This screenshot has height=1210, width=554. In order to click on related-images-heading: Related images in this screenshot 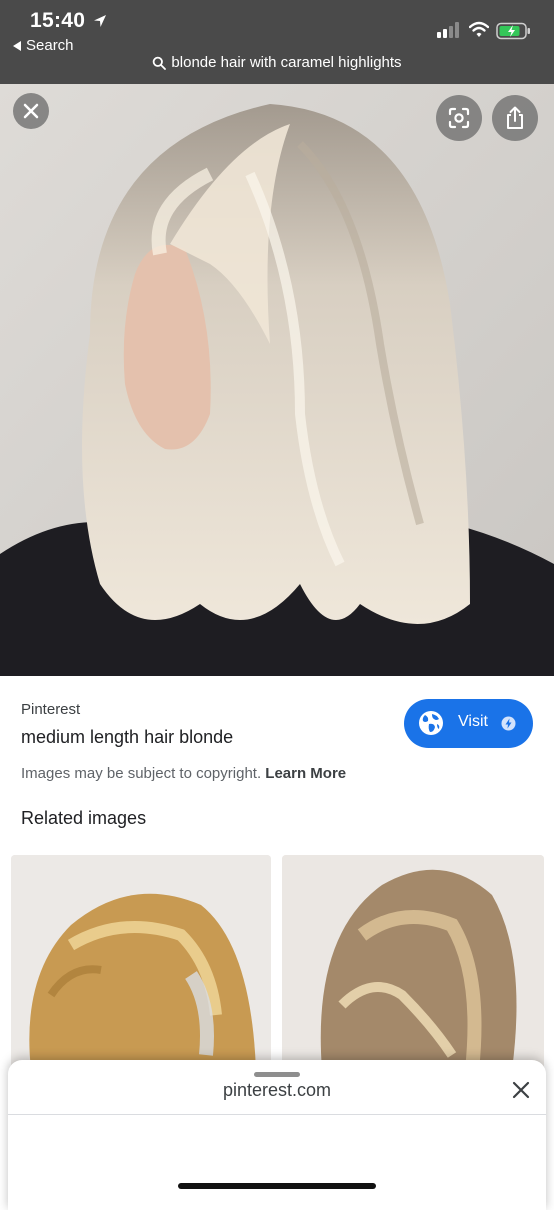, I will do `click(84, 818)`.